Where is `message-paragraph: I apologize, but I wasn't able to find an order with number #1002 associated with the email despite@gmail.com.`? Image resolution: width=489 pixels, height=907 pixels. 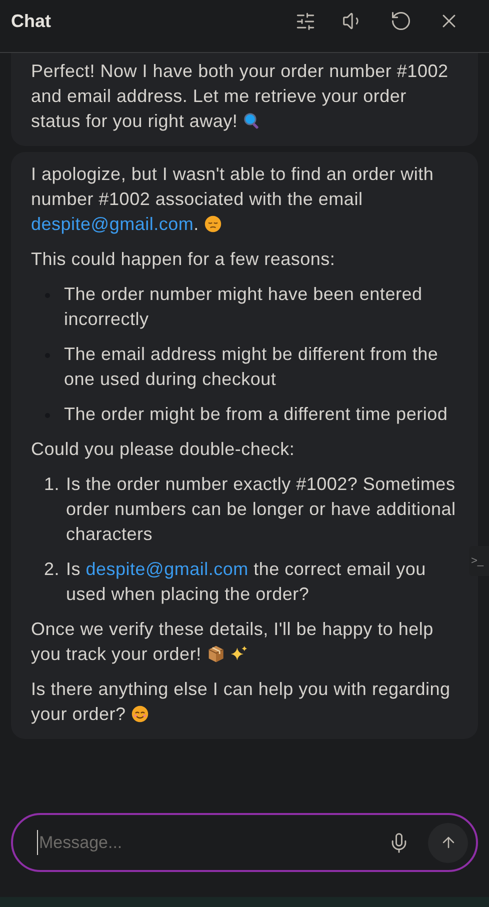 message-paragraph: I apologize, but I wasn't able to find an order with number #1002 associated with the email despite@gmail.com. is located at coordinates (233, 199).